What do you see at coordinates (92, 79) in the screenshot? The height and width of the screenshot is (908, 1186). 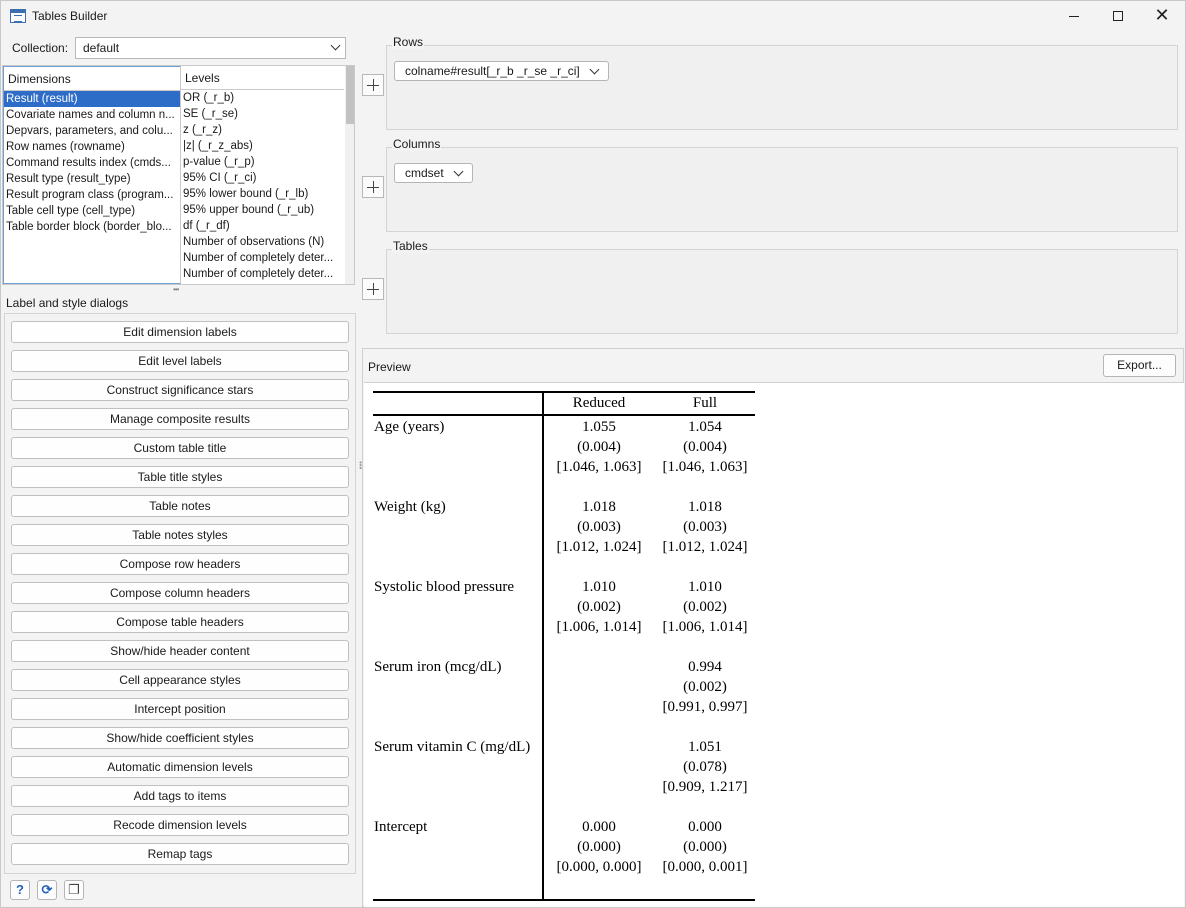 I see `dimensions-header: Dimensions` at bounding box center [92, 79].